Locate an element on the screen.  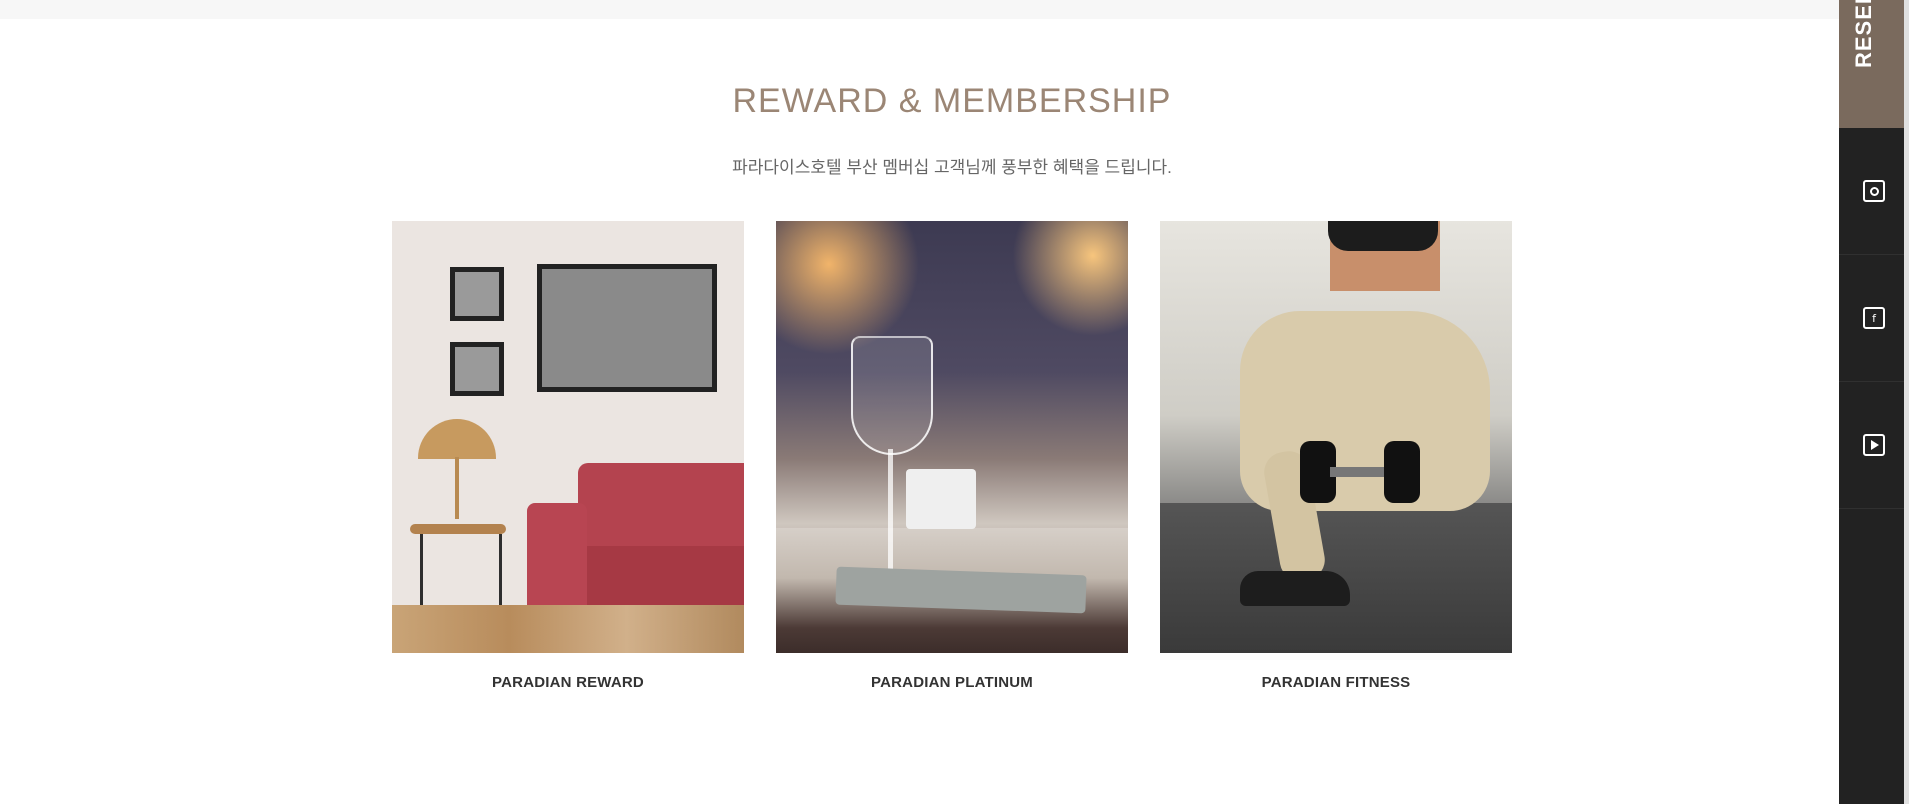
reserve-button: RESERV is located at coordinates (1874, 64).